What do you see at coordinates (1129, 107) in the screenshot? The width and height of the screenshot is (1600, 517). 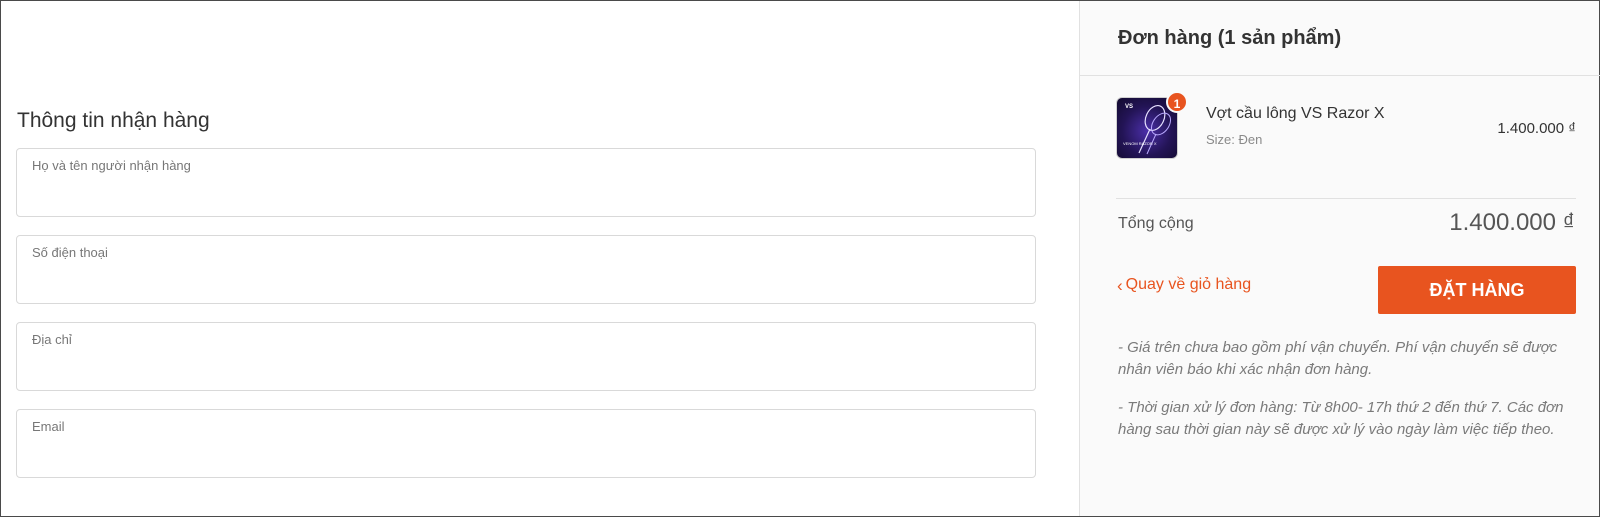 I see `thumbnail-brand-text: VS` at bounding box center [1129, 107].